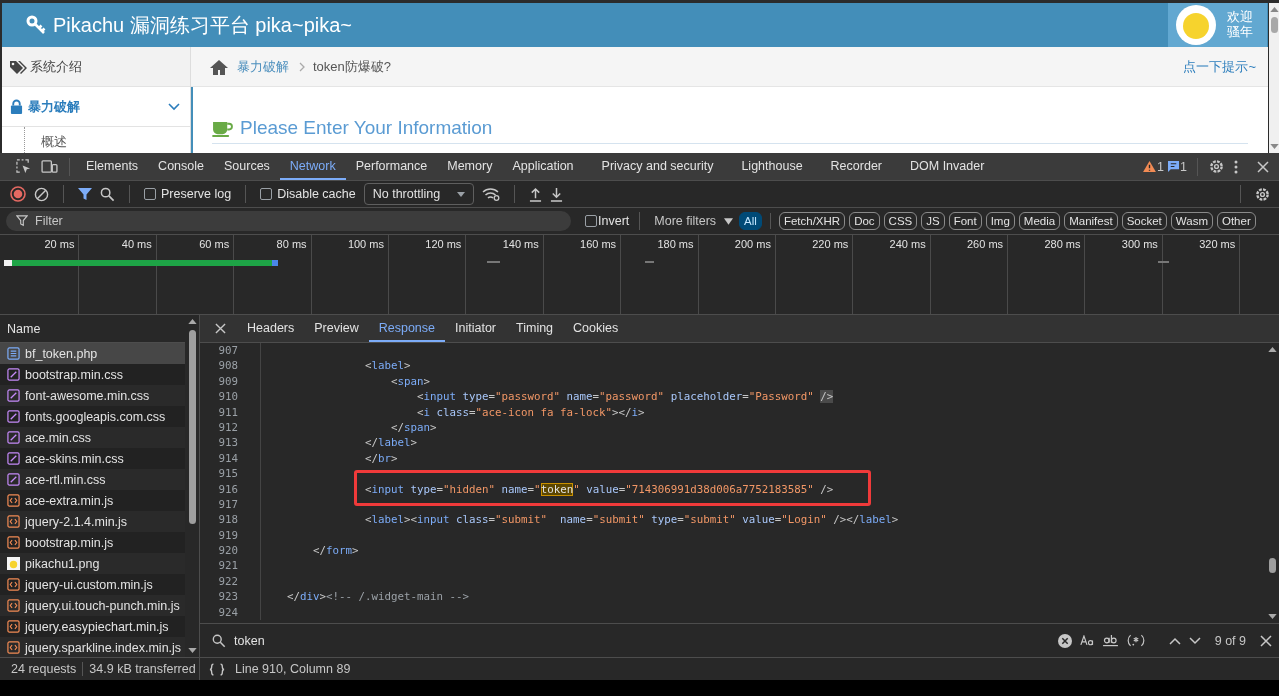 The width and height of the screenshot is (1279, 696). I want to click on cursor-position: Line 910, Column 89, so click(293, 669).